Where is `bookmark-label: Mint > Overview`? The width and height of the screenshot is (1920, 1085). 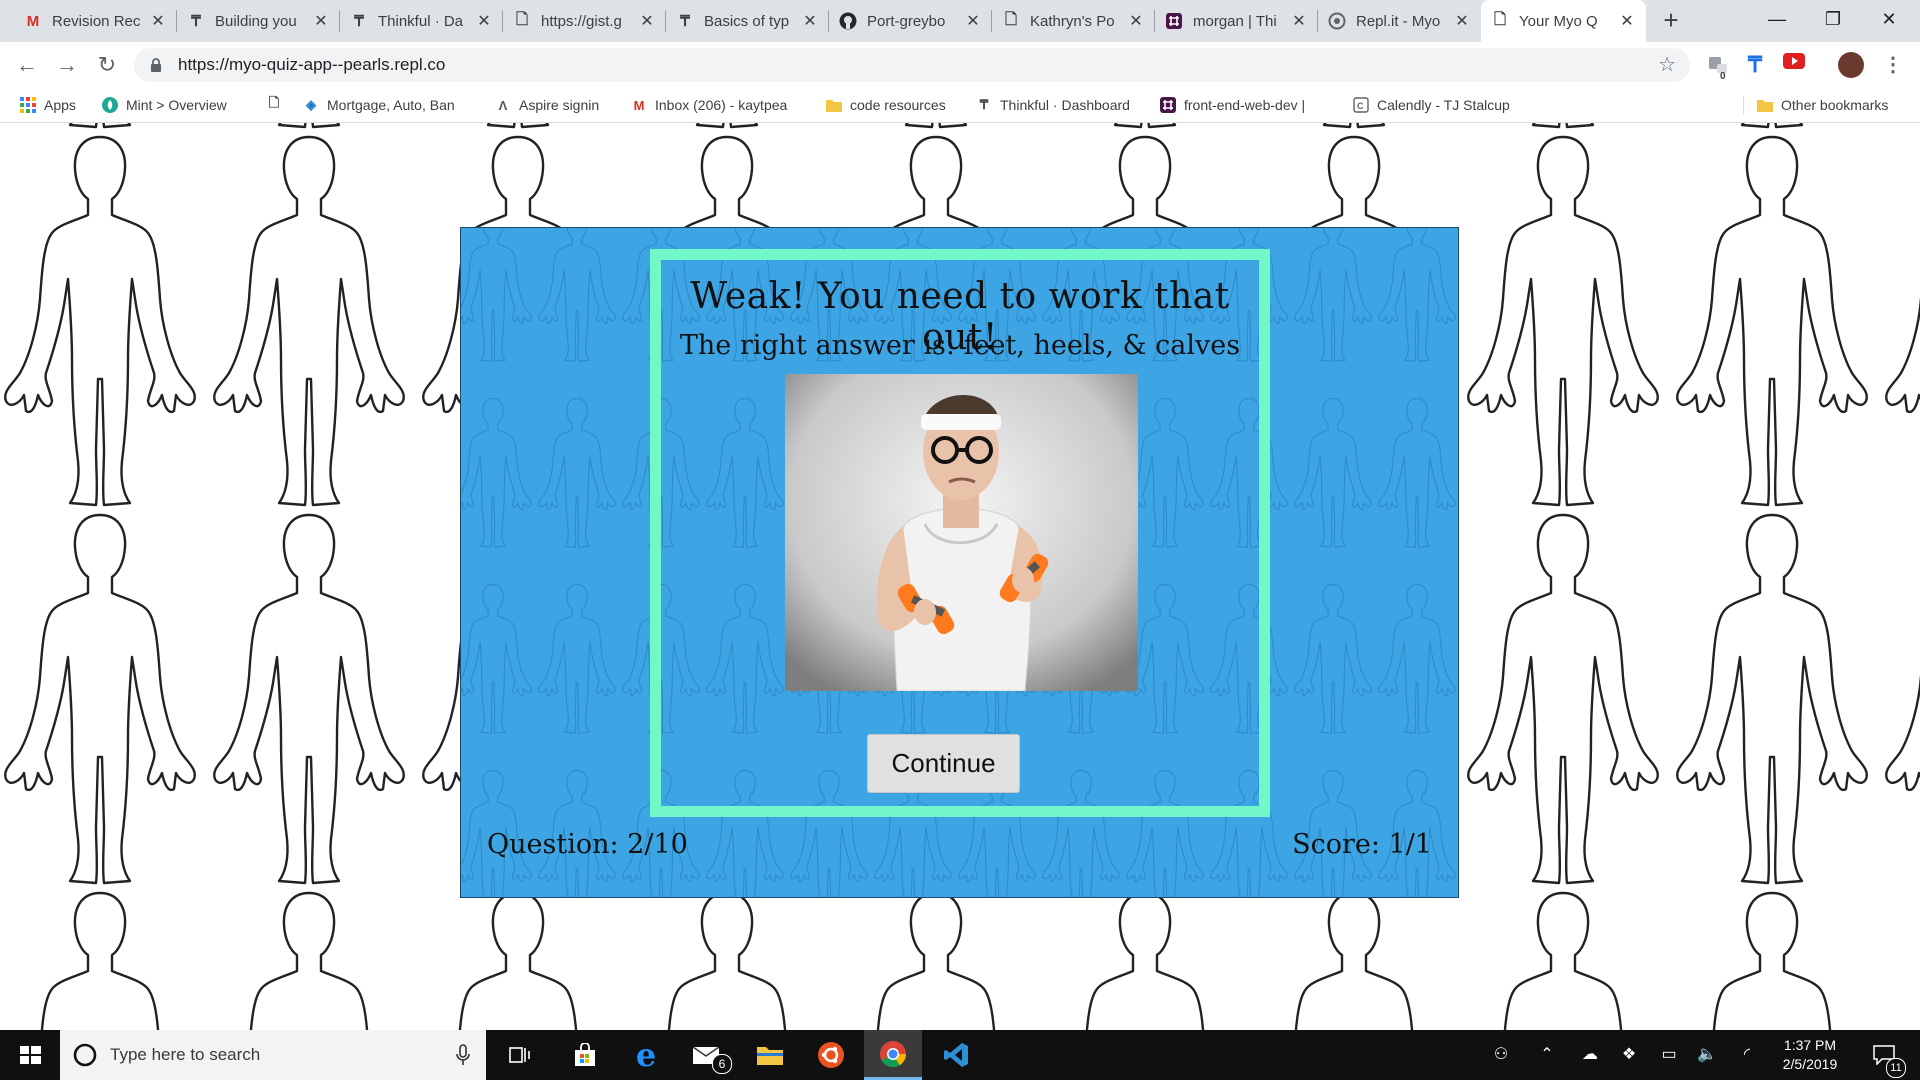 bookmark-label: Mint > Overview is located at coordinates (176, 105).